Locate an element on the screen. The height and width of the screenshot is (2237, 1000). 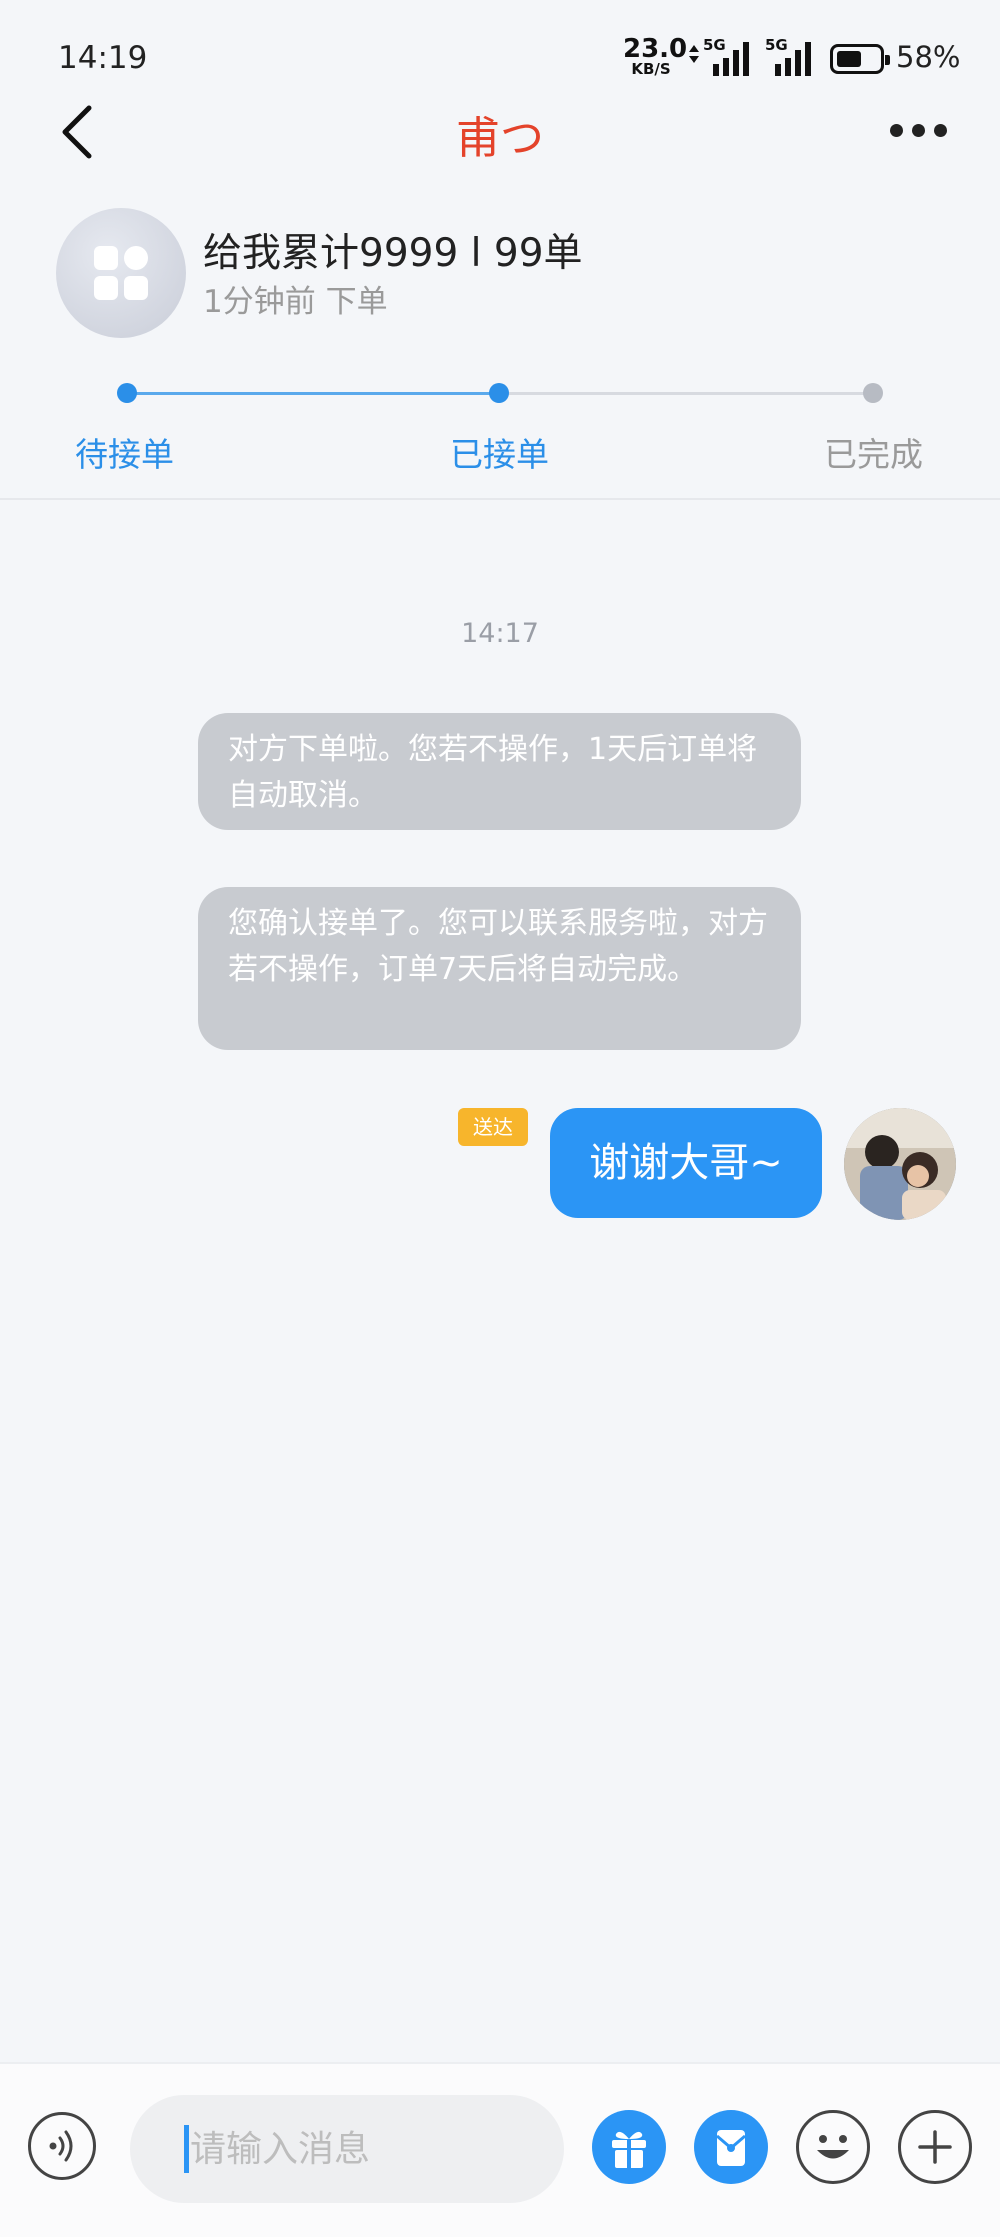
status-time: 14:19 is located at coordinates (103, 58).